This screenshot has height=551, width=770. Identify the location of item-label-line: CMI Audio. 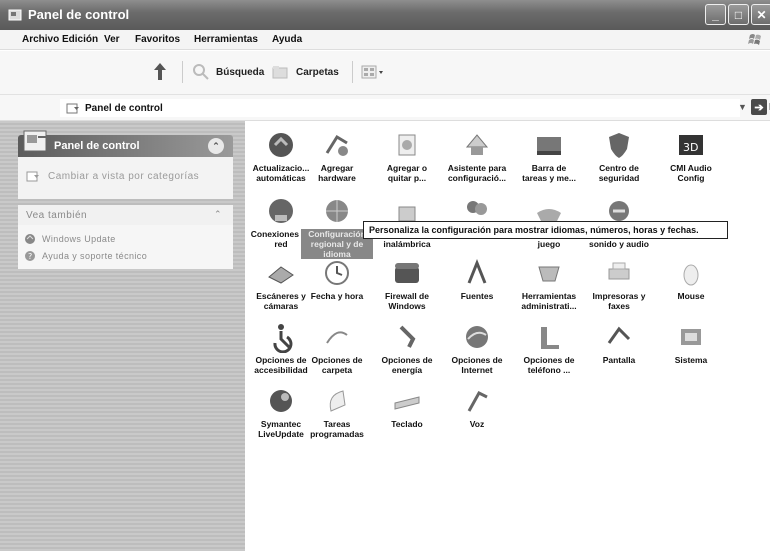
(691, 168).